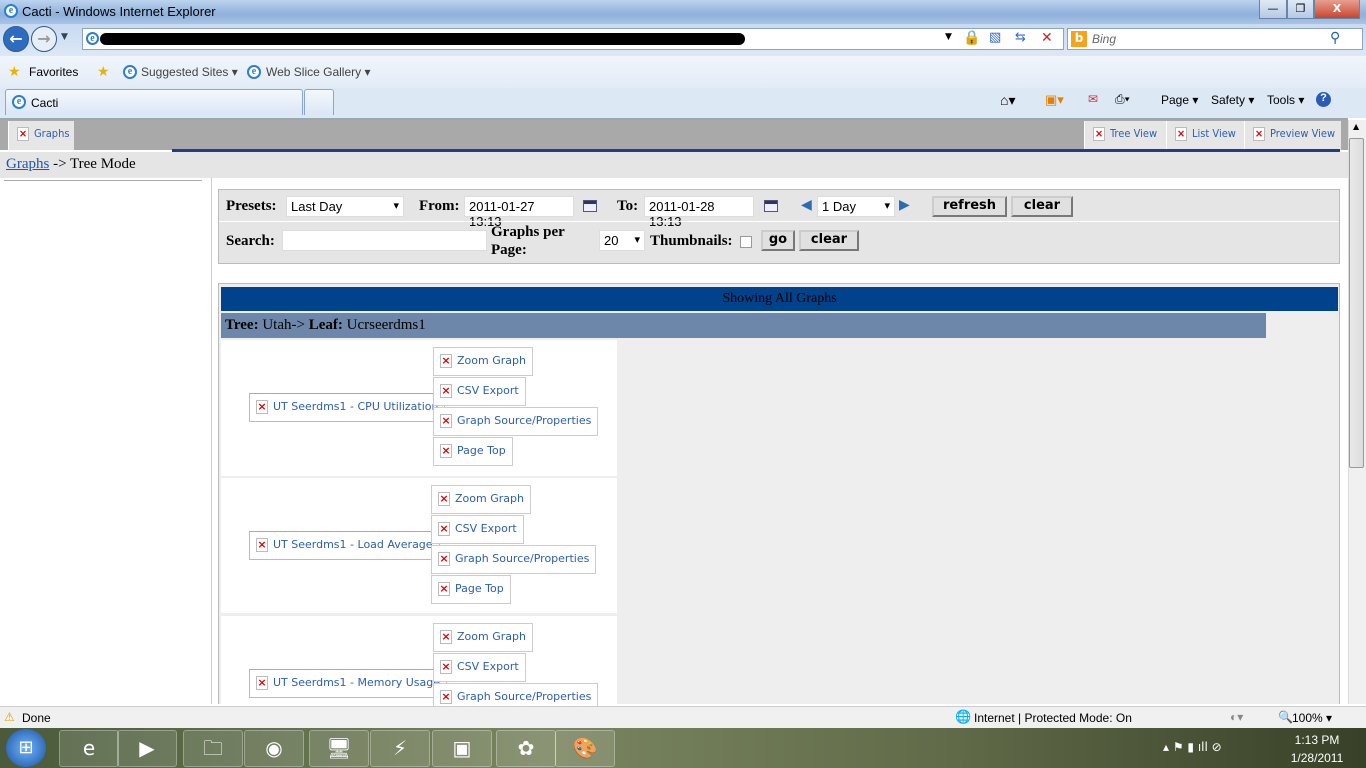  I want to click on tab-list-view: × List View, so click(1205, 135).